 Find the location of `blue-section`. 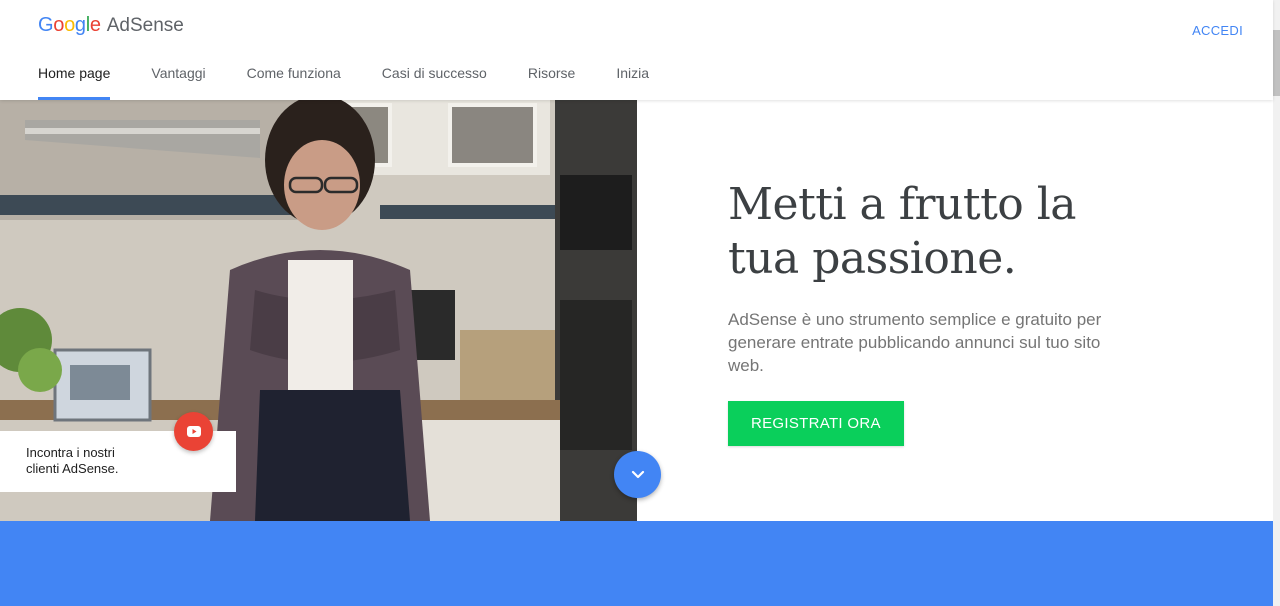

blue-section is located at coordinates (636, 563).